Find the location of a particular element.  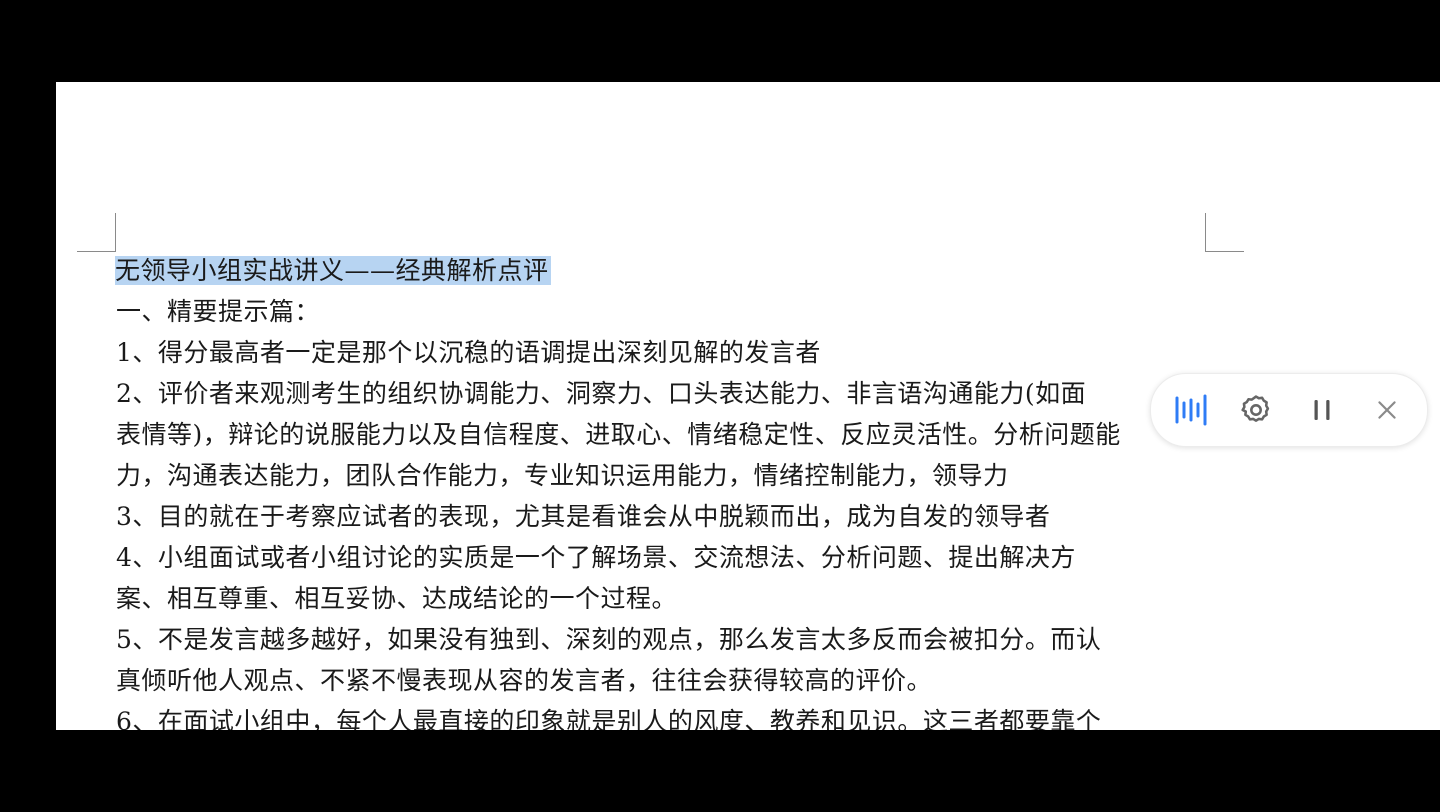

gear-icon is located at coordinates (1255, 408).